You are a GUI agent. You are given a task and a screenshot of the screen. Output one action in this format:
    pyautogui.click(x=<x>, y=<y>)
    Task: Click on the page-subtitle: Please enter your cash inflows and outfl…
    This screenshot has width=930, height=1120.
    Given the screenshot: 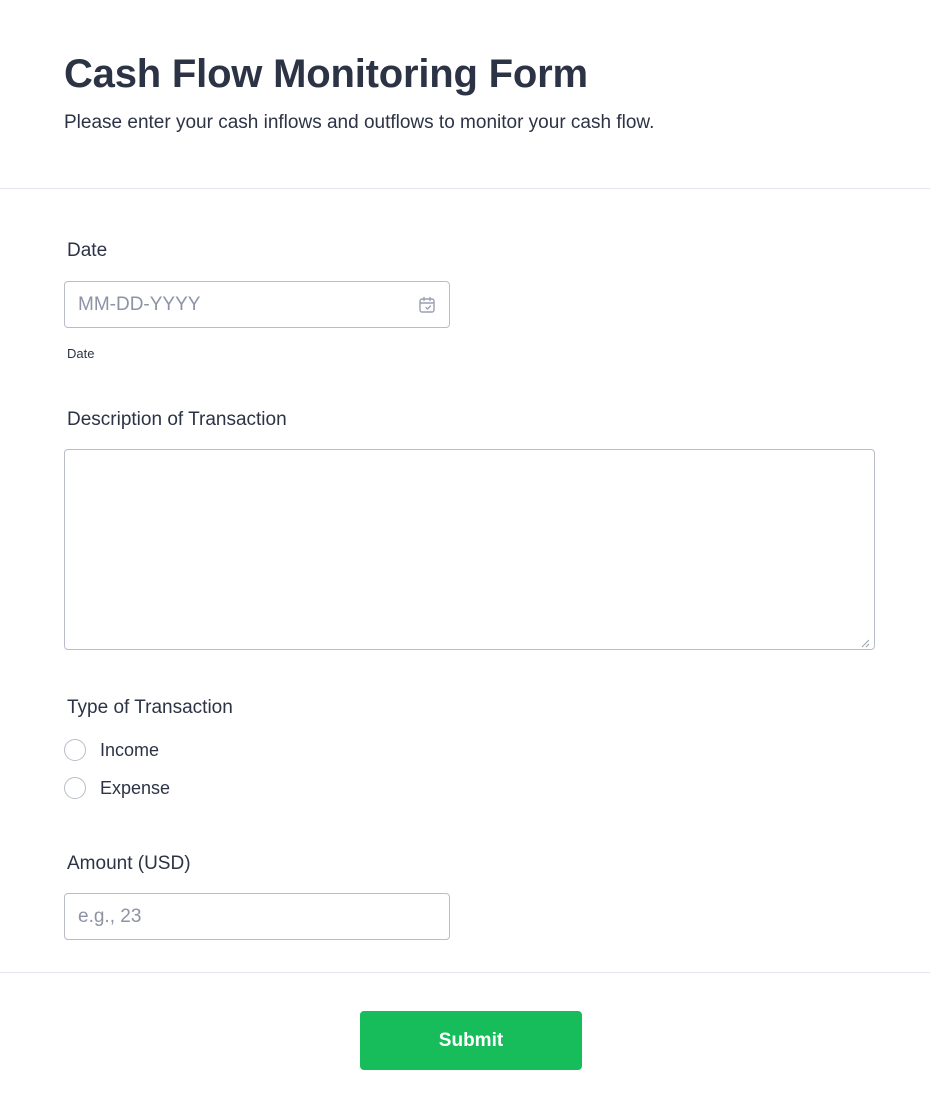 What is the action you would take?
    pyautogui.click(x=359, y=122)
    